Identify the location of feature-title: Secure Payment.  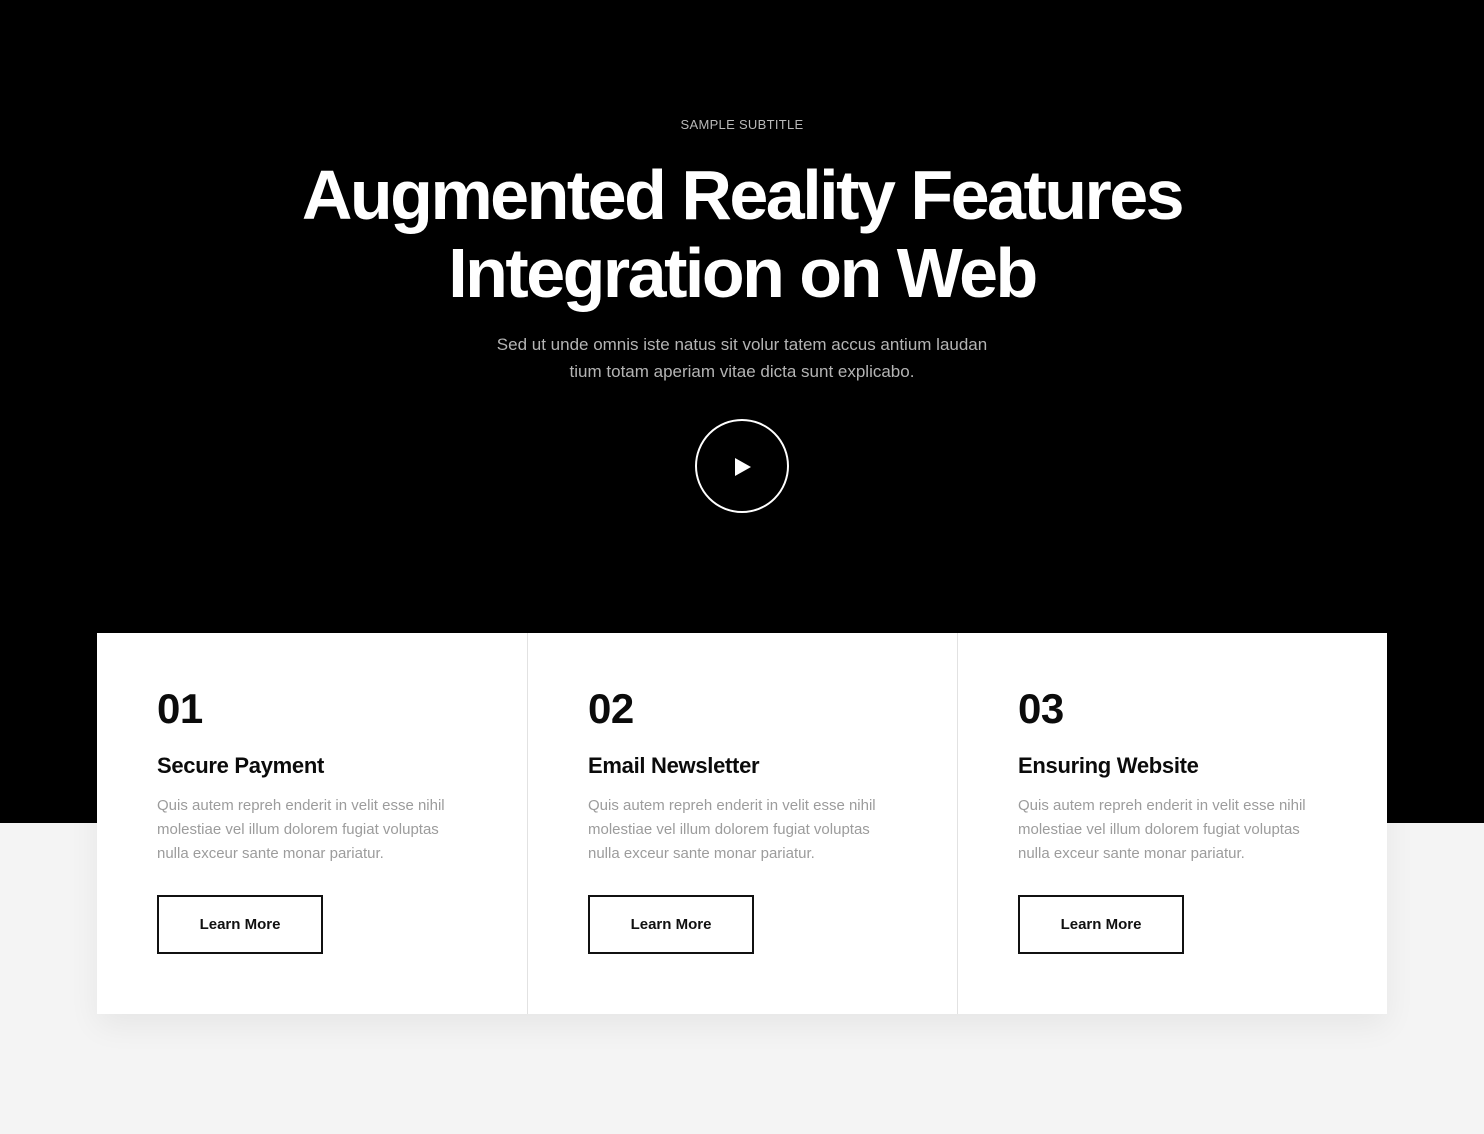
(240, 766).